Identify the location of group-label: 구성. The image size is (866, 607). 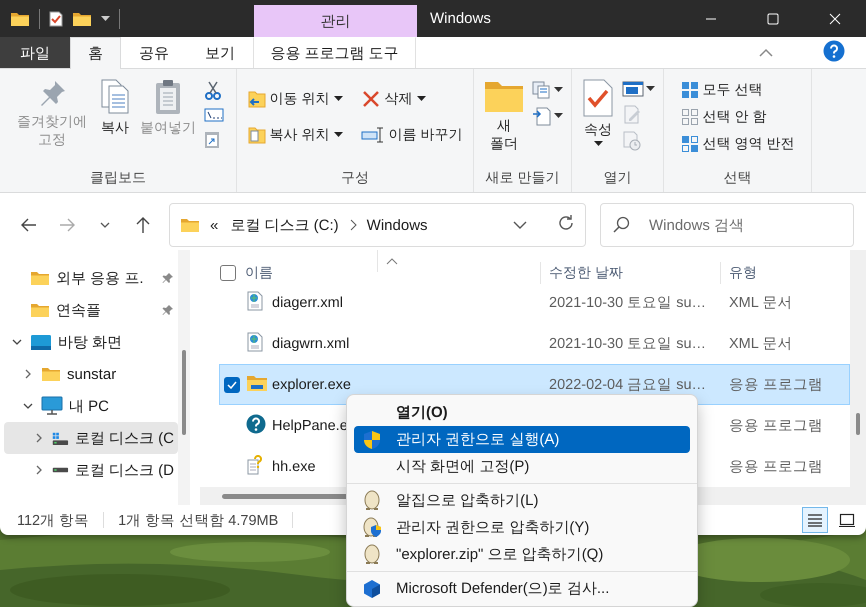
(355, 178).